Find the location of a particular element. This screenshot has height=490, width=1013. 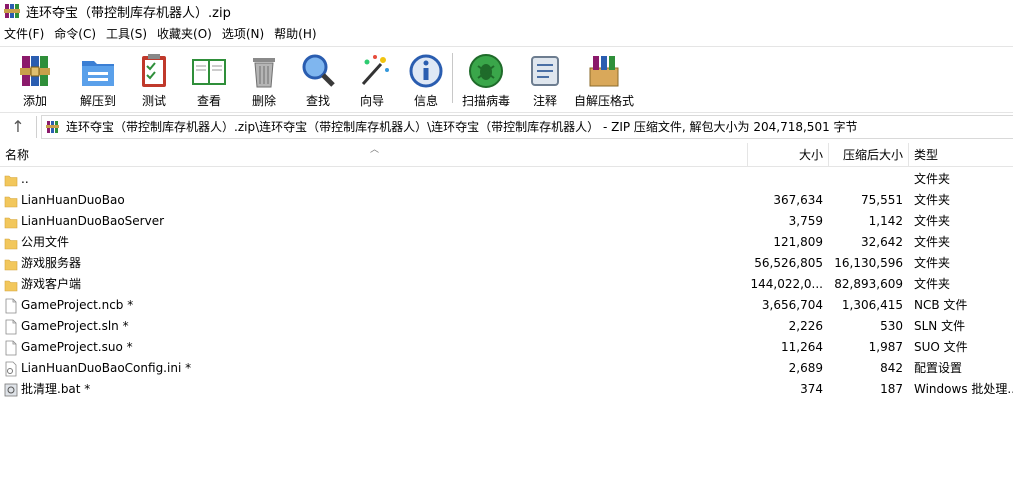

scan-virus-button: 扫描病毒 is located at coordinates (486, 78).